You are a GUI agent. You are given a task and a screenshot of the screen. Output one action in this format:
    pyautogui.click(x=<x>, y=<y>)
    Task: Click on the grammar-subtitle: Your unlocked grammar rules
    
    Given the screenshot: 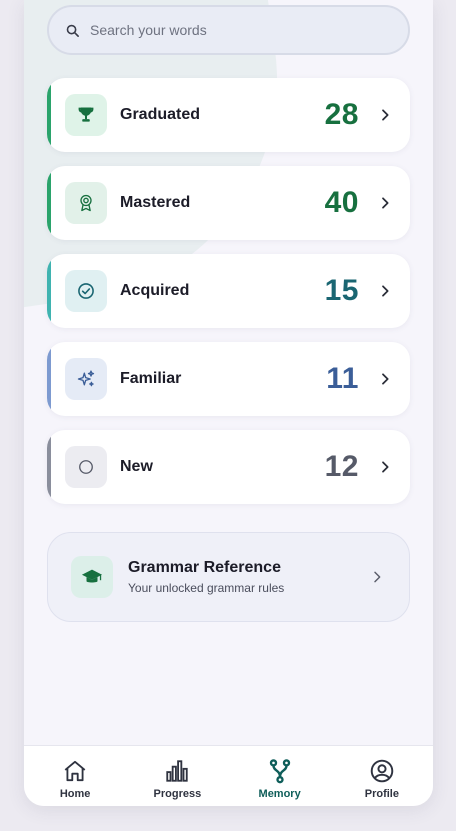 What is the action you would take?
    pyautogui.click(x=206, y=588)
    